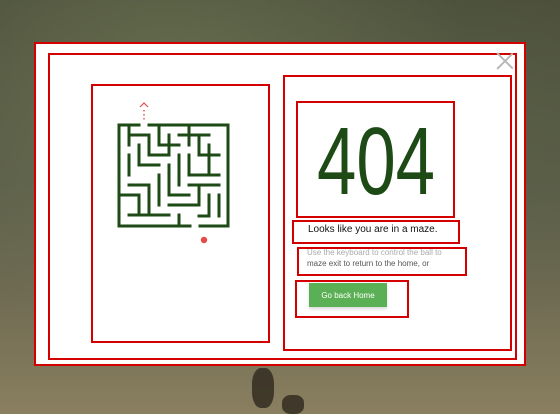  Describe the element at coordinates (374, 252) in the screenshot. I see `description-line: Use the keyboard to control the ball to` at that location.